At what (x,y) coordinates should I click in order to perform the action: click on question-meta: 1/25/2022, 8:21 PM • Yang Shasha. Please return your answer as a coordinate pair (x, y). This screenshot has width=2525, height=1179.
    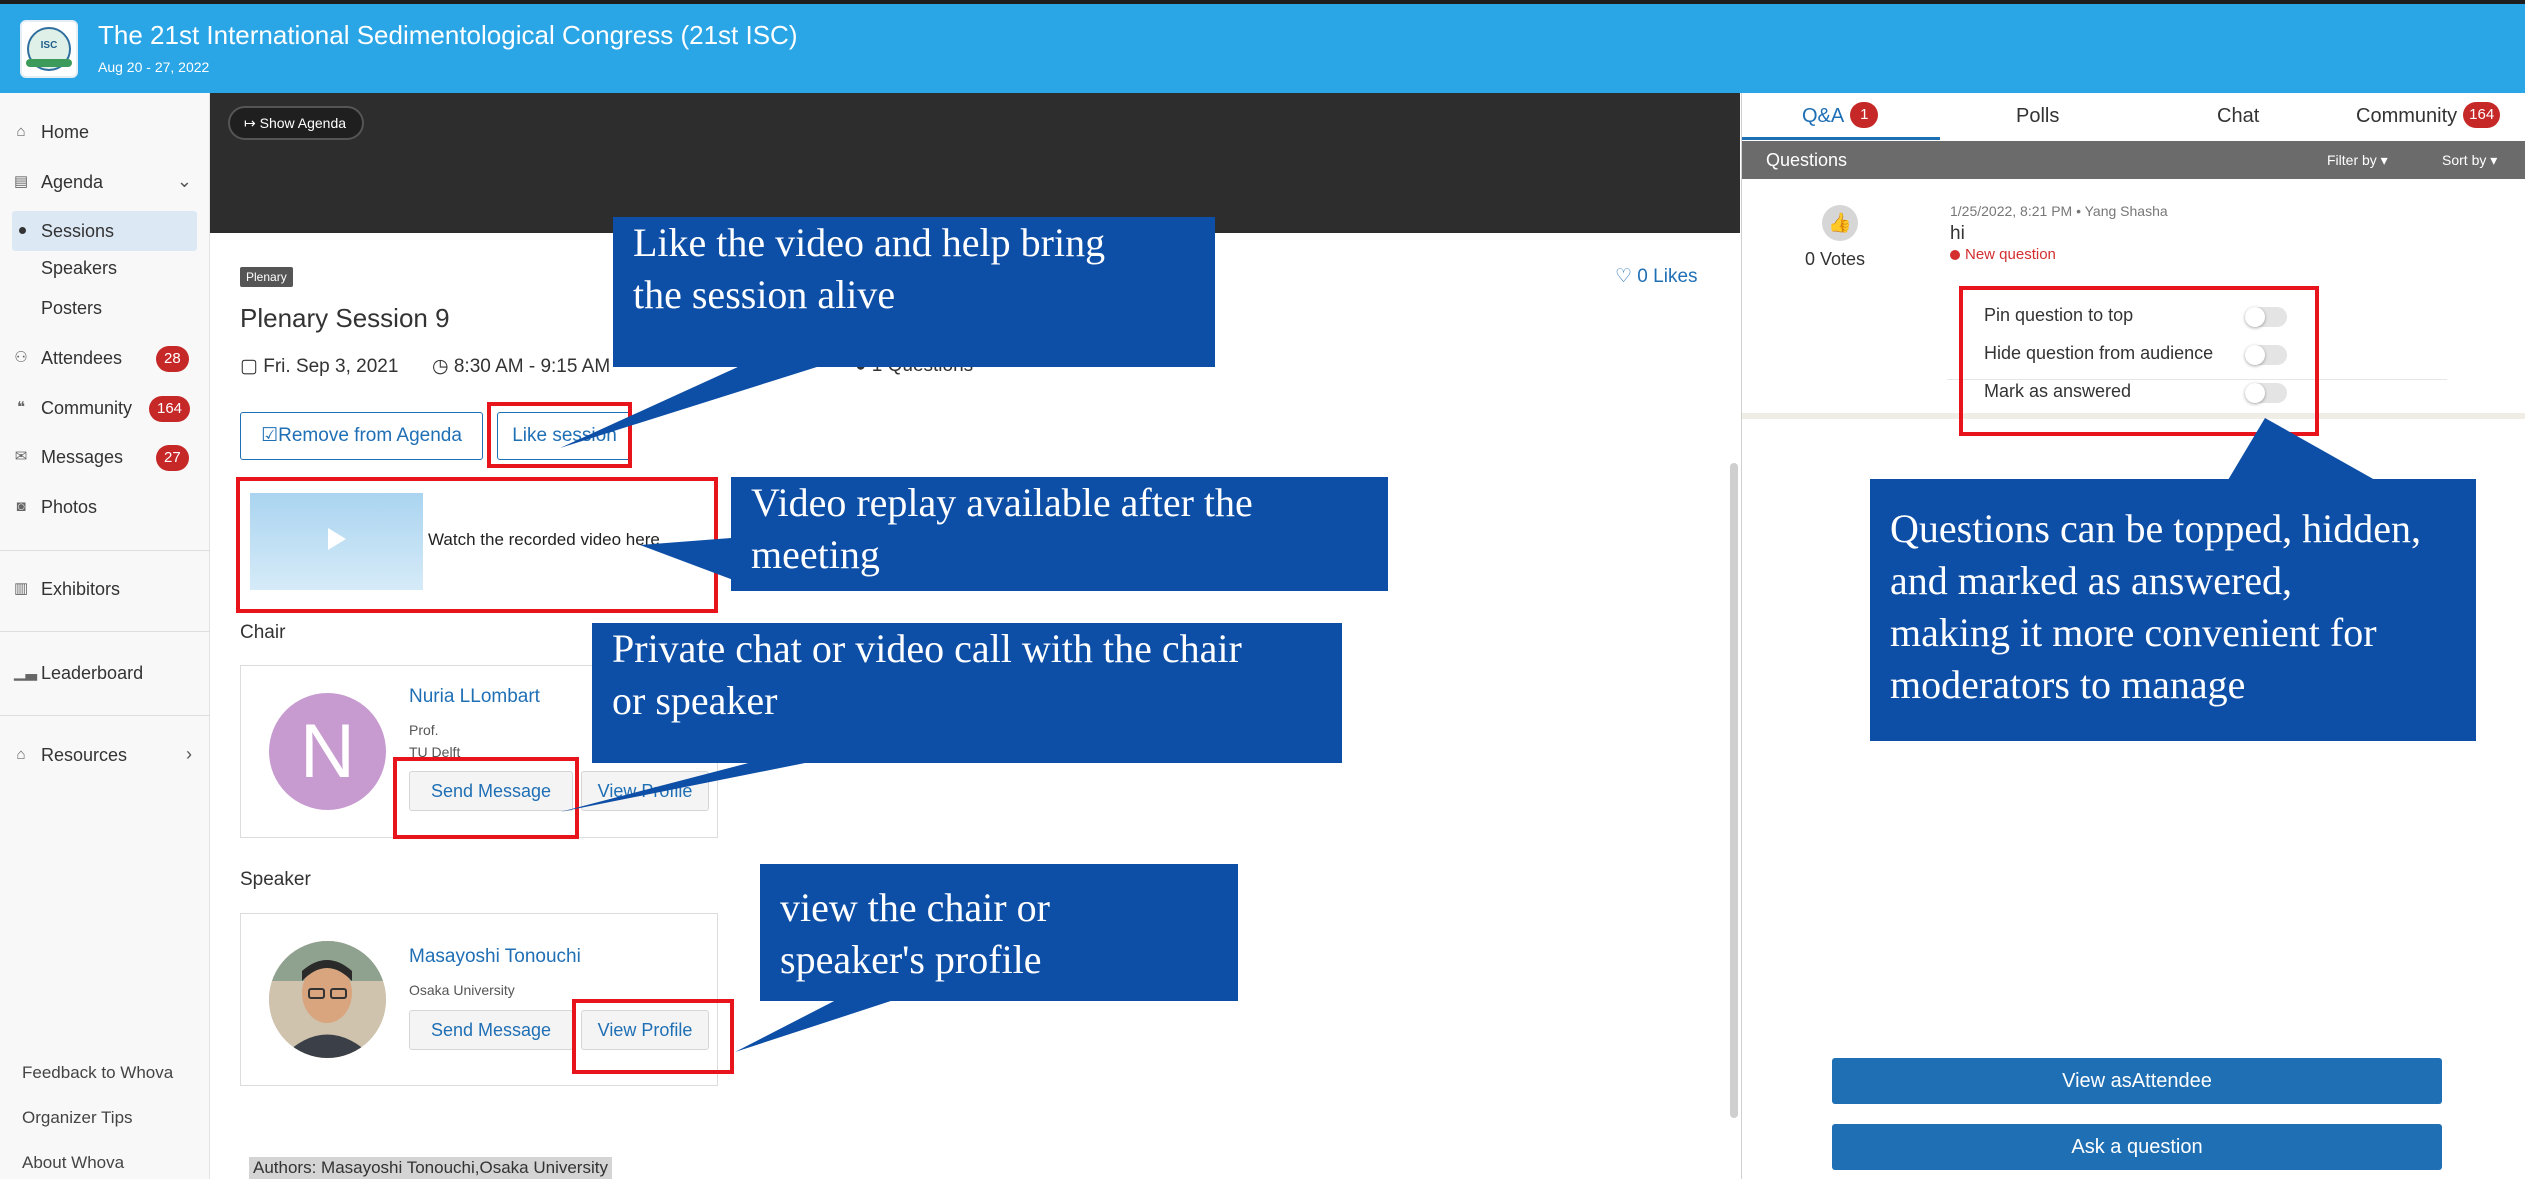
    Looking at the image, I should click on (2059, 211).